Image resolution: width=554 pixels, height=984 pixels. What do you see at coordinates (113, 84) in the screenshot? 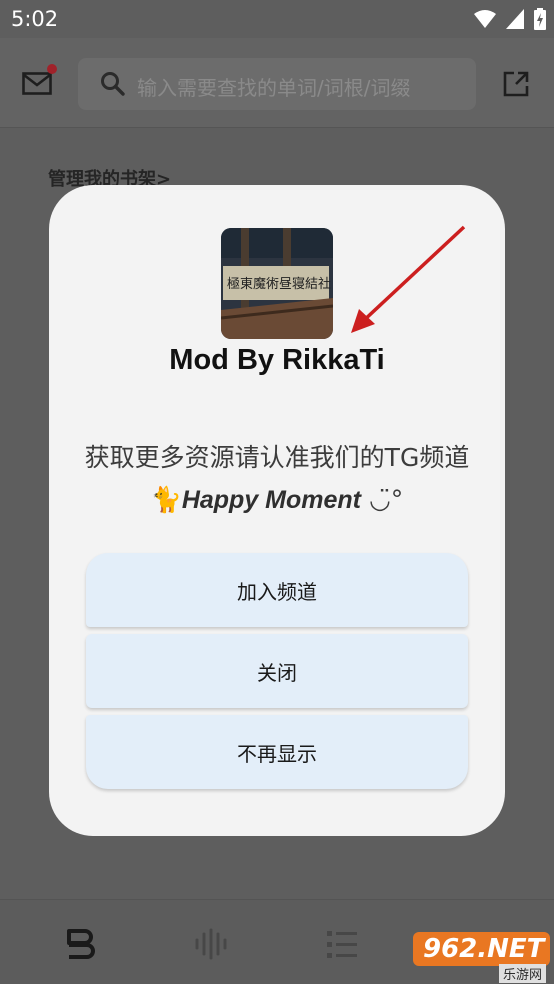
I see `search-icon` at bounding box center [113, 84].